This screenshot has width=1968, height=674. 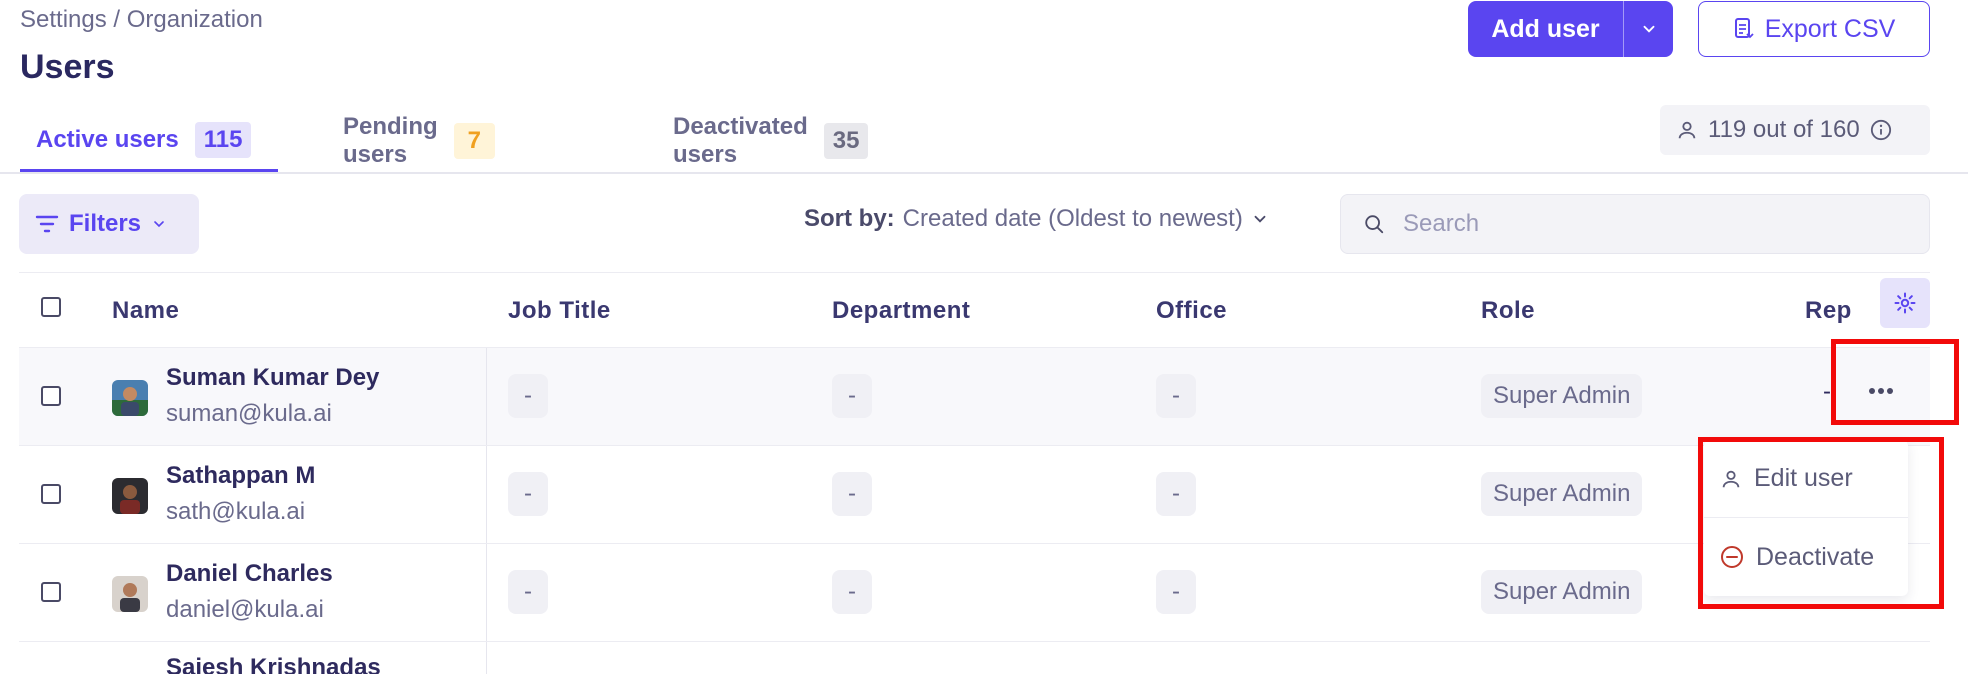 I want to click on tab-count-badge: 115, so click(x=223, y=139).